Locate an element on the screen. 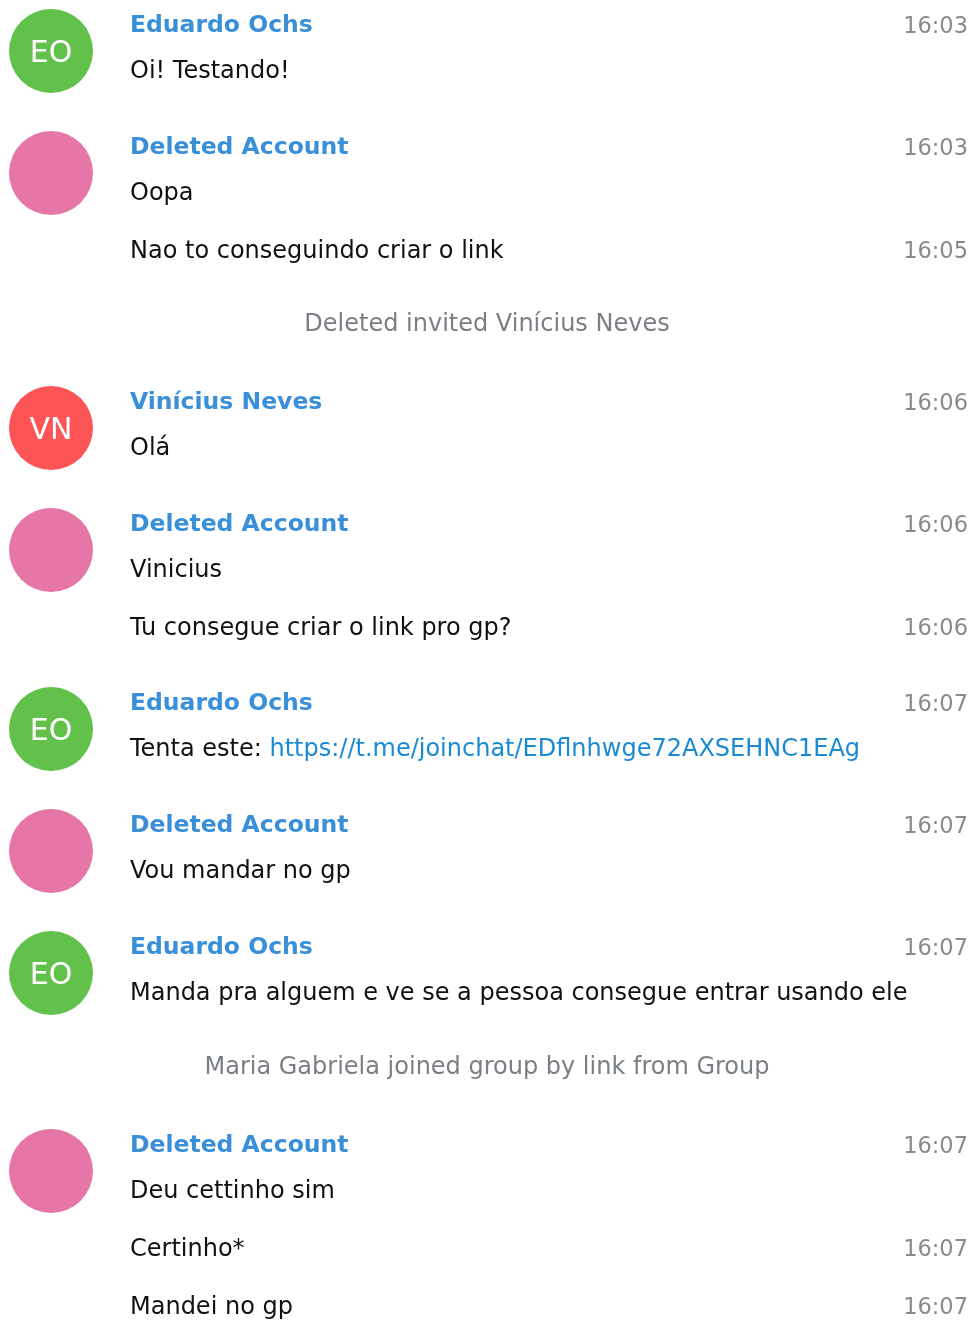 The image size is (974, 1332). message-text: Oopa is located at coordinates (162, 192).